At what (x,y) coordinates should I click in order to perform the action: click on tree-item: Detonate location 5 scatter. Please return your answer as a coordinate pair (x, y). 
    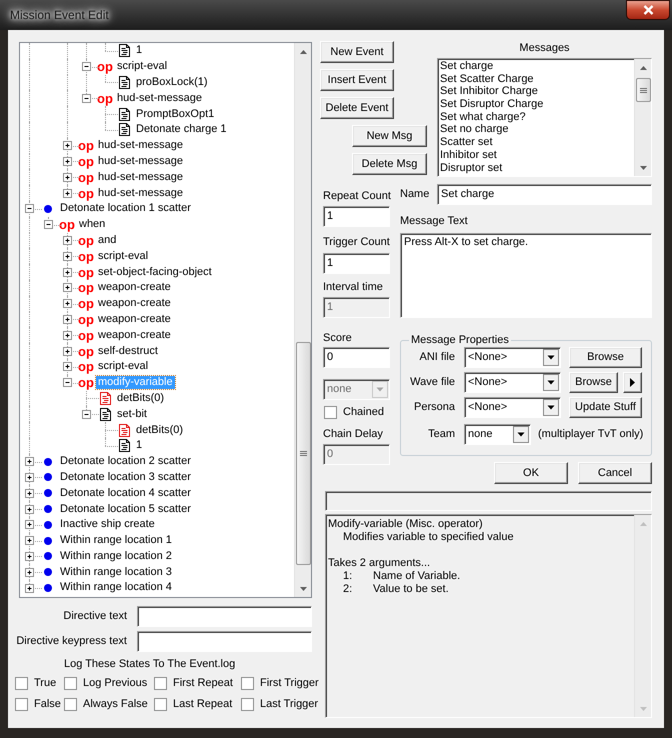
    Looking at the image, I should click on (125, 509).